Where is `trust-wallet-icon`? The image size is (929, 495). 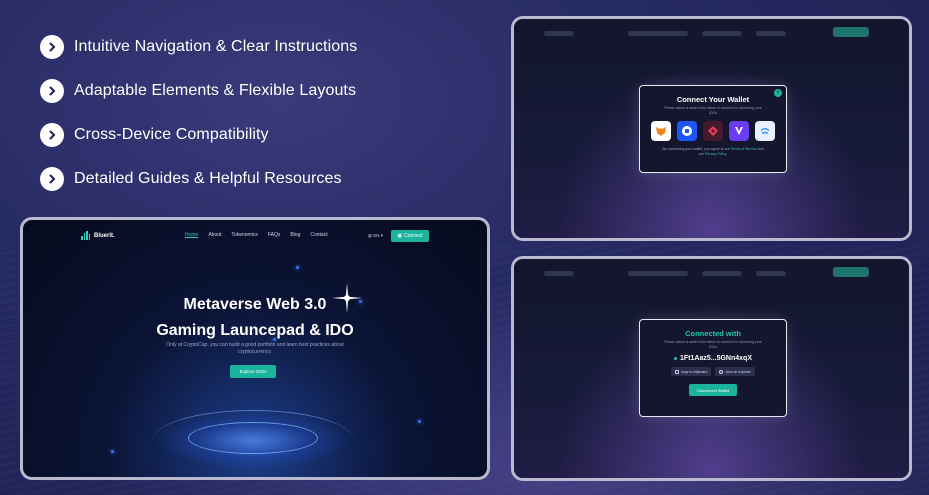
trust-wallet-icon is located at coordinates (713, 131).